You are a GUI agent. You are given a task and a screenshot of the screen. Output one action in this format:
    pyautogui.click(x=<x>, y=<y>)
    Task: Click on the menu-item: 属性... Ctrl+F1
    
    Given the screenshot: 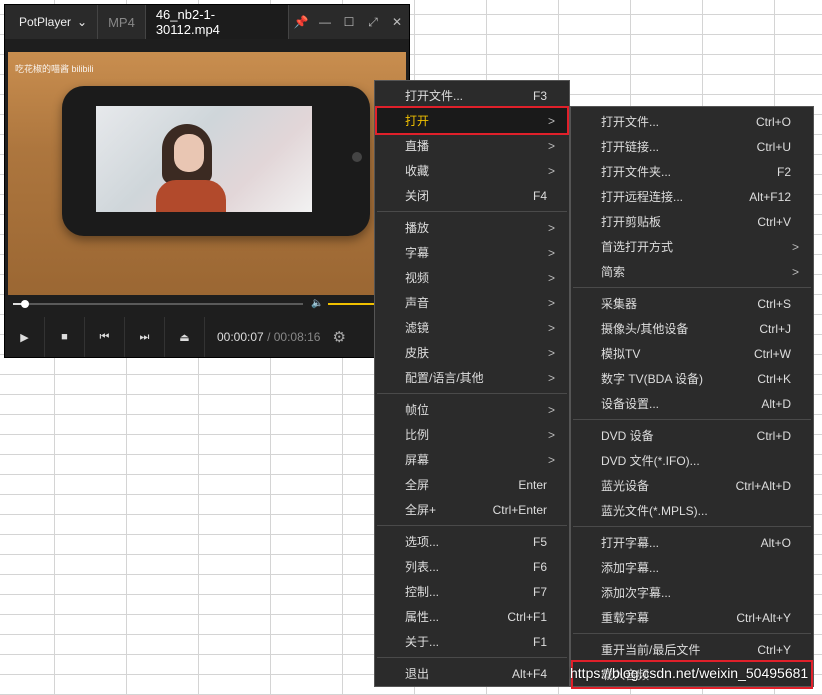 What is the action you would take?
    pyautogui.click(x=472, y=616)
    